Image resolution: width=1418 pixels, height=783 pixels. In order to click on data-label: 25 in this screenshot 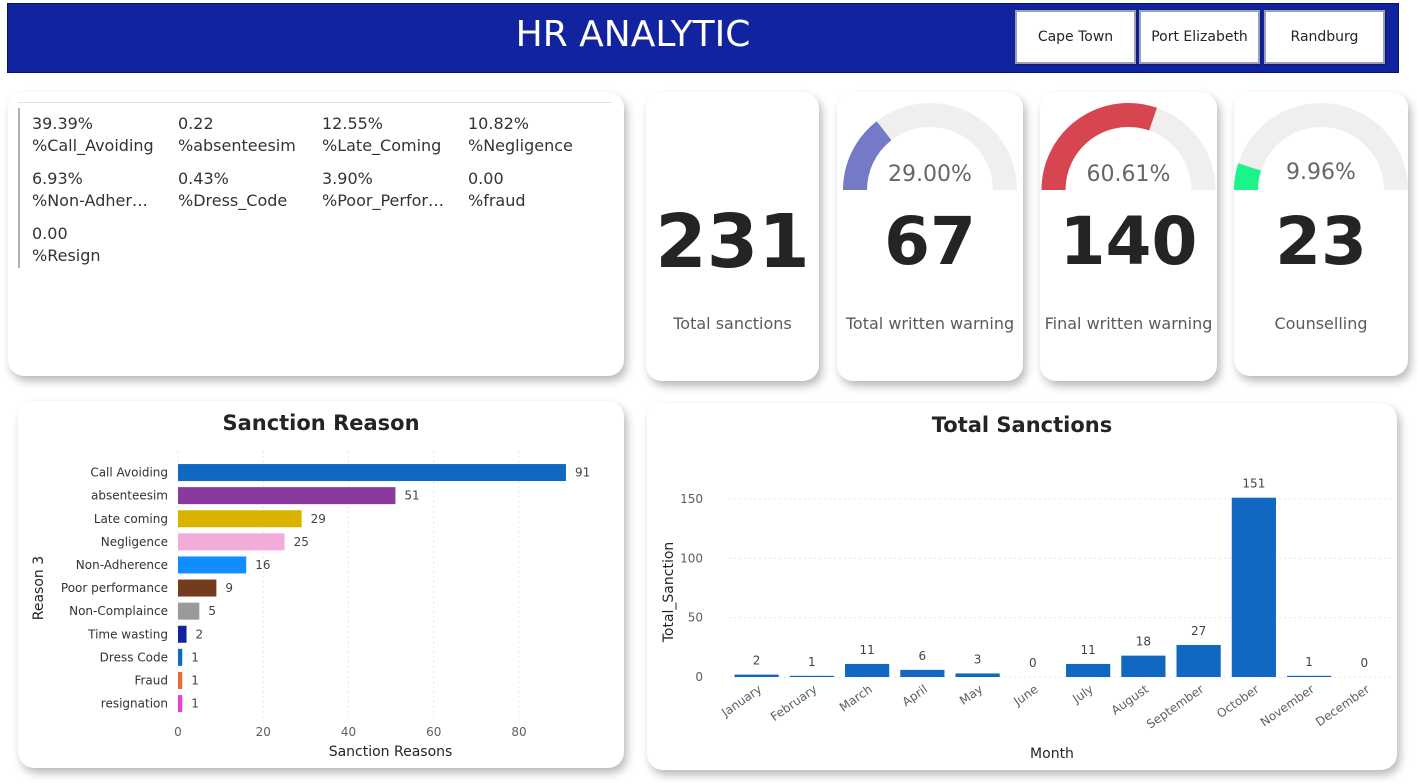, I will do `click(301, 542)`.